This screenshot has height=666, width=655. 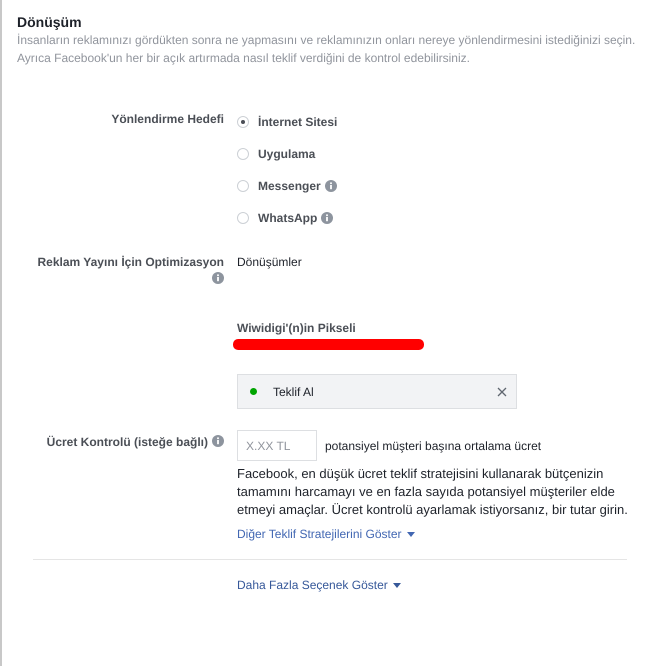 What do you see at coordinates (433, 445) in the screenshot?
I see `field-suffix: potansiyel müşteri başına ortalama ücret` at bounding box center [433, 445].